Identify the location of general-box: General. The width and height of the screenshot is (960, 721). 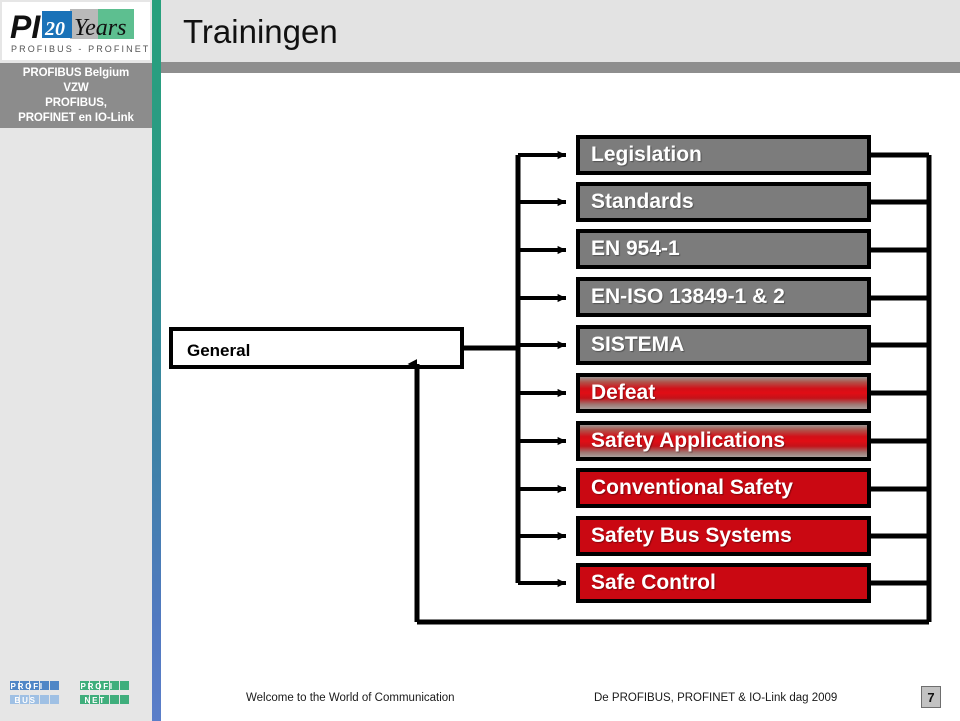
(316, 348).